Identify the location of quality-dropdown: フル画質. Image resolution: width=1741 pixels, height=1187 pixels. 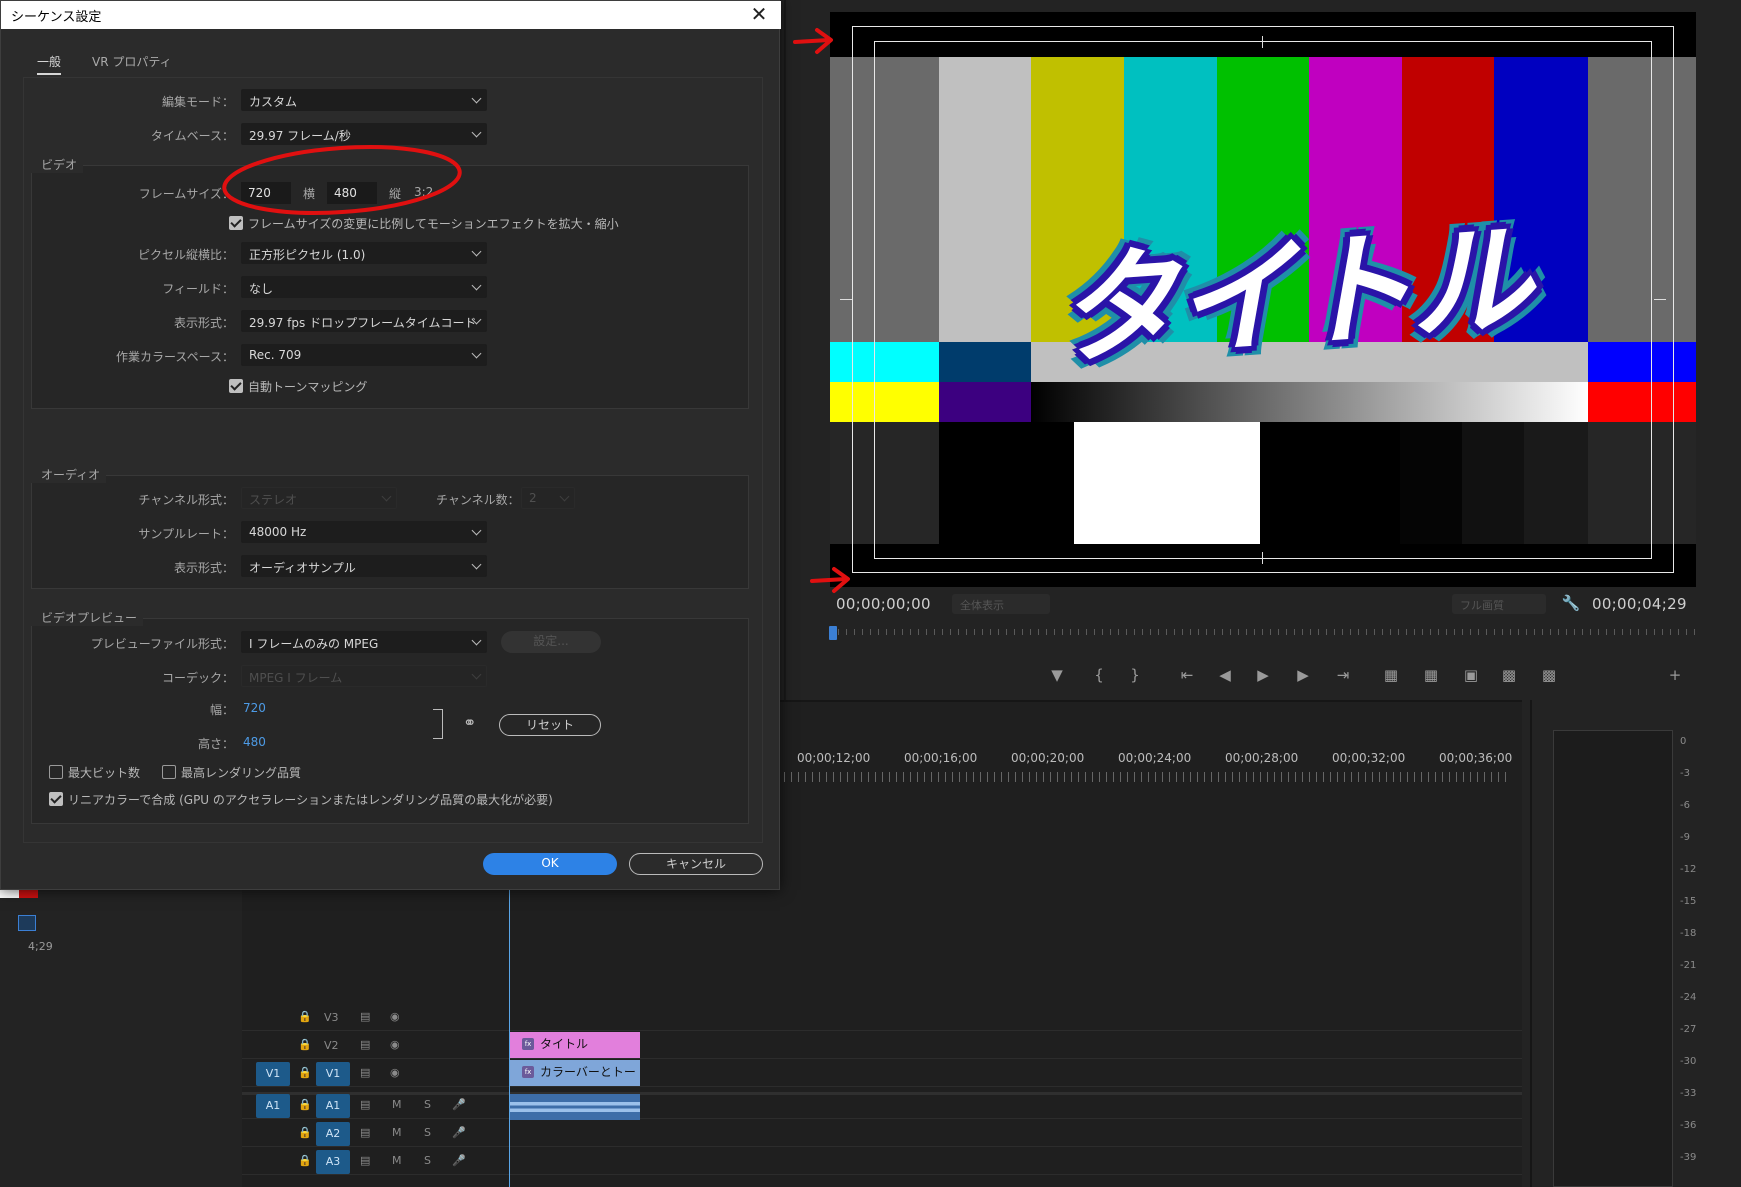
(1499, 604).